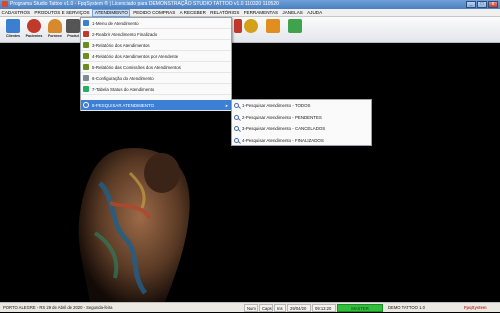 This screenshot has height=313, width=500. I want to click on menu-item-tabela-status: 7-Tabela Status do Atendimento, so click(156, 89).